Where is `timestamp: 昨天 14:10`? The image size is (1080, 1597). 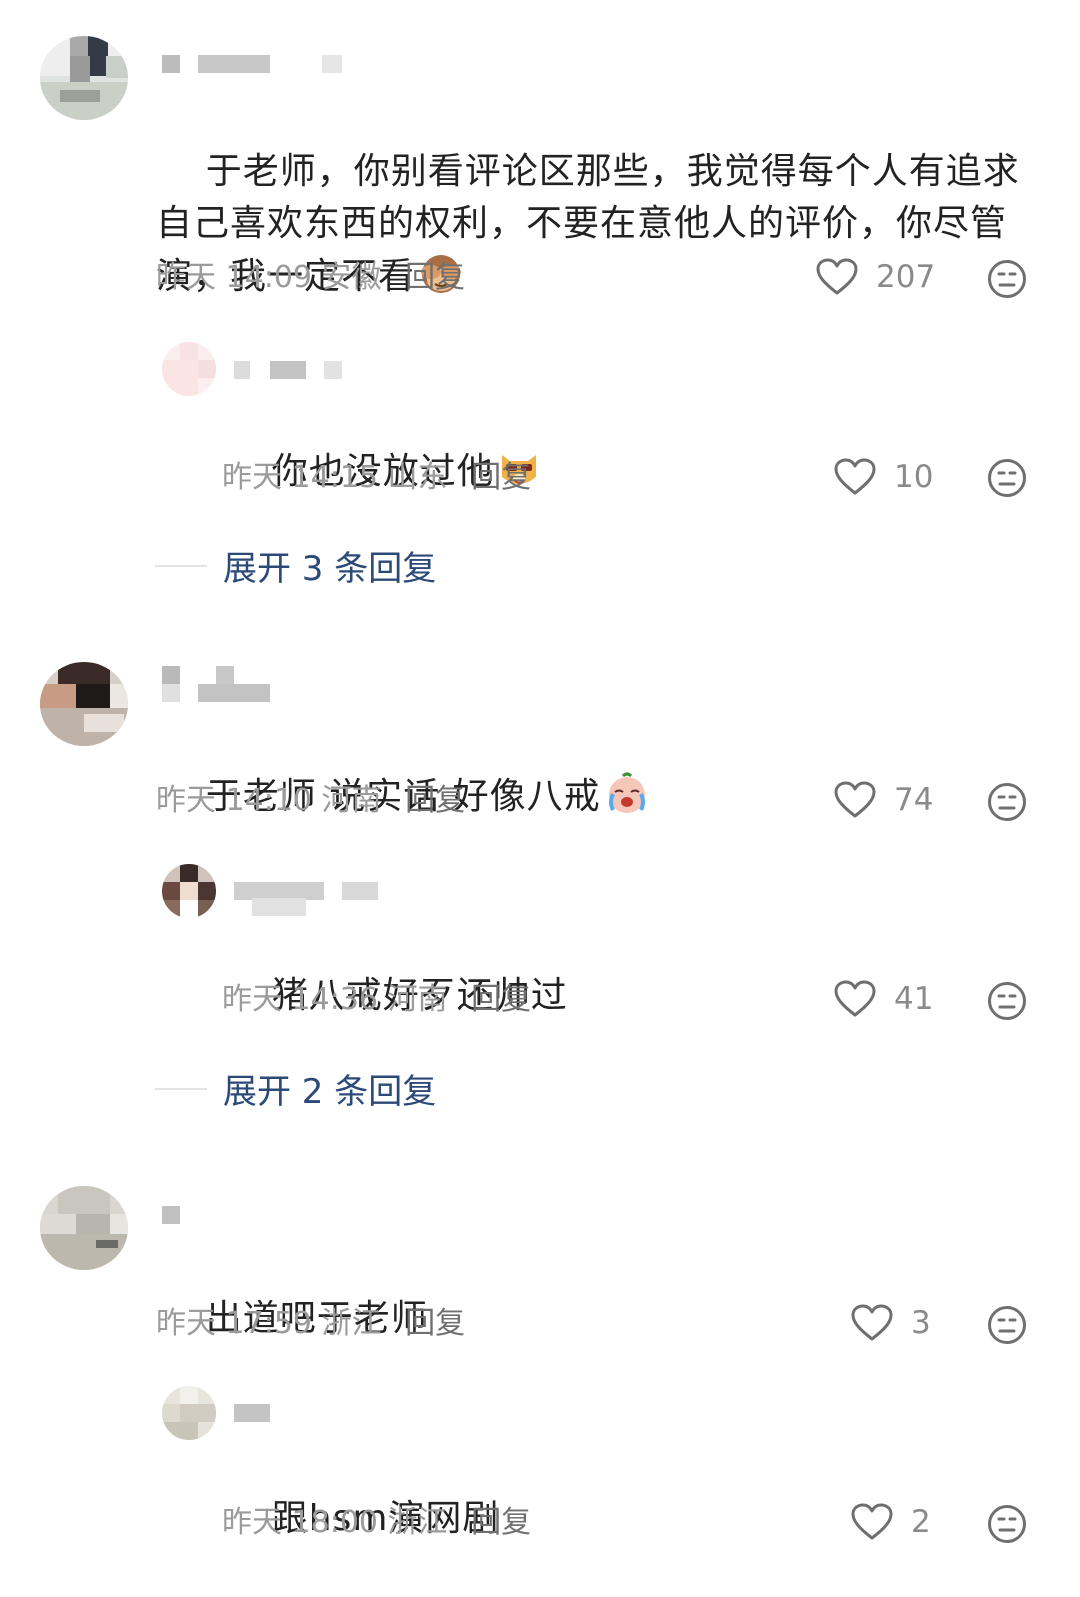 timestamp: 昨天 14:10 is located at coordinates (234, 800).